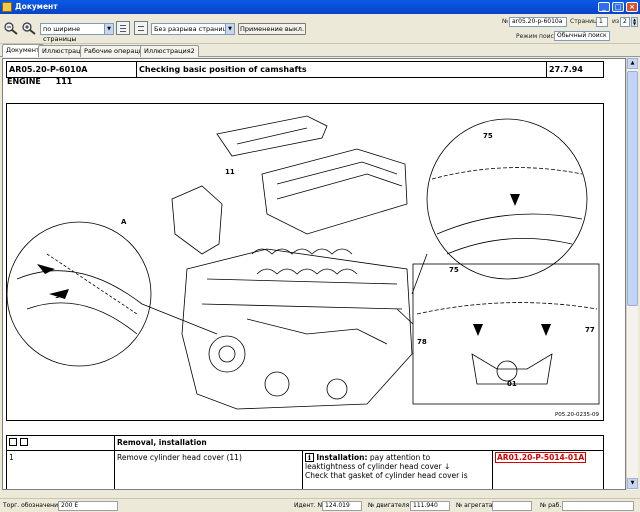 The width and height of the screenshot is (640, 512). What do you see at coordinates (359, 443) in the screenshot?
I see `steps-header: Removal, installation` at bounding box center [359, 443].